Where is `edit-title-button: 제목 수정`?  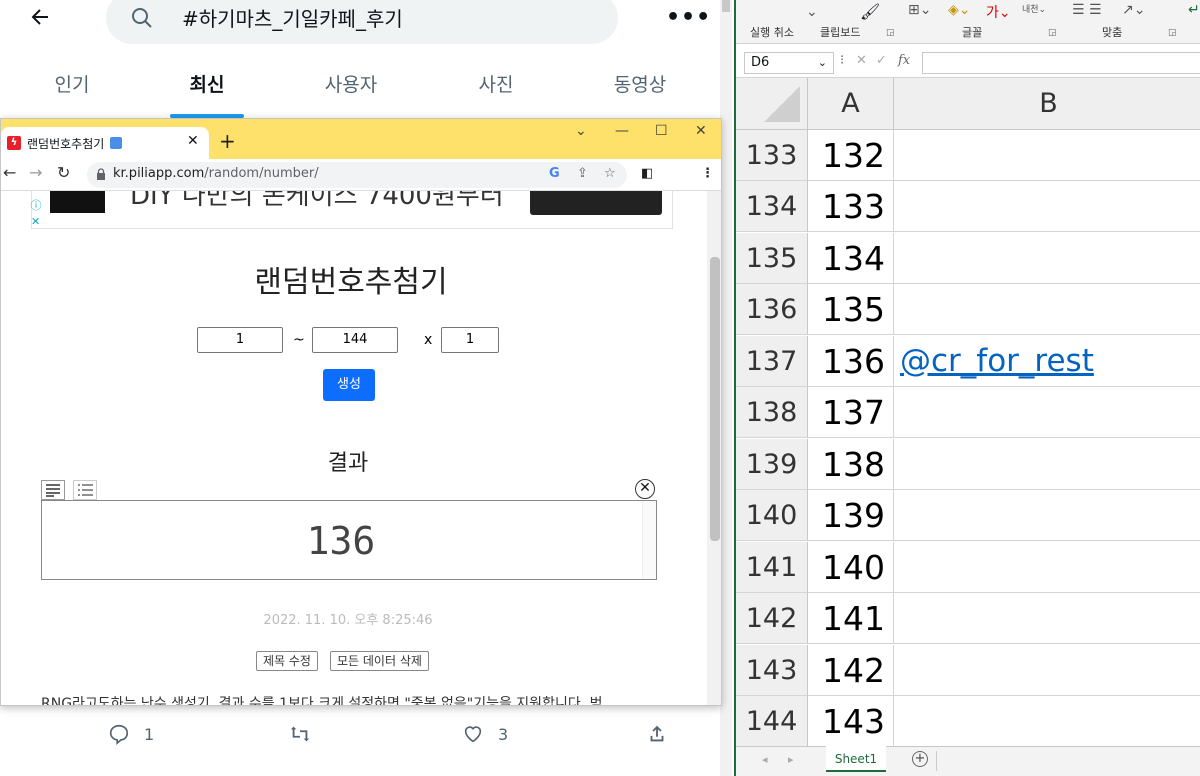
edit-title-button: 제목 수정 is located at coordinates (287, 661).